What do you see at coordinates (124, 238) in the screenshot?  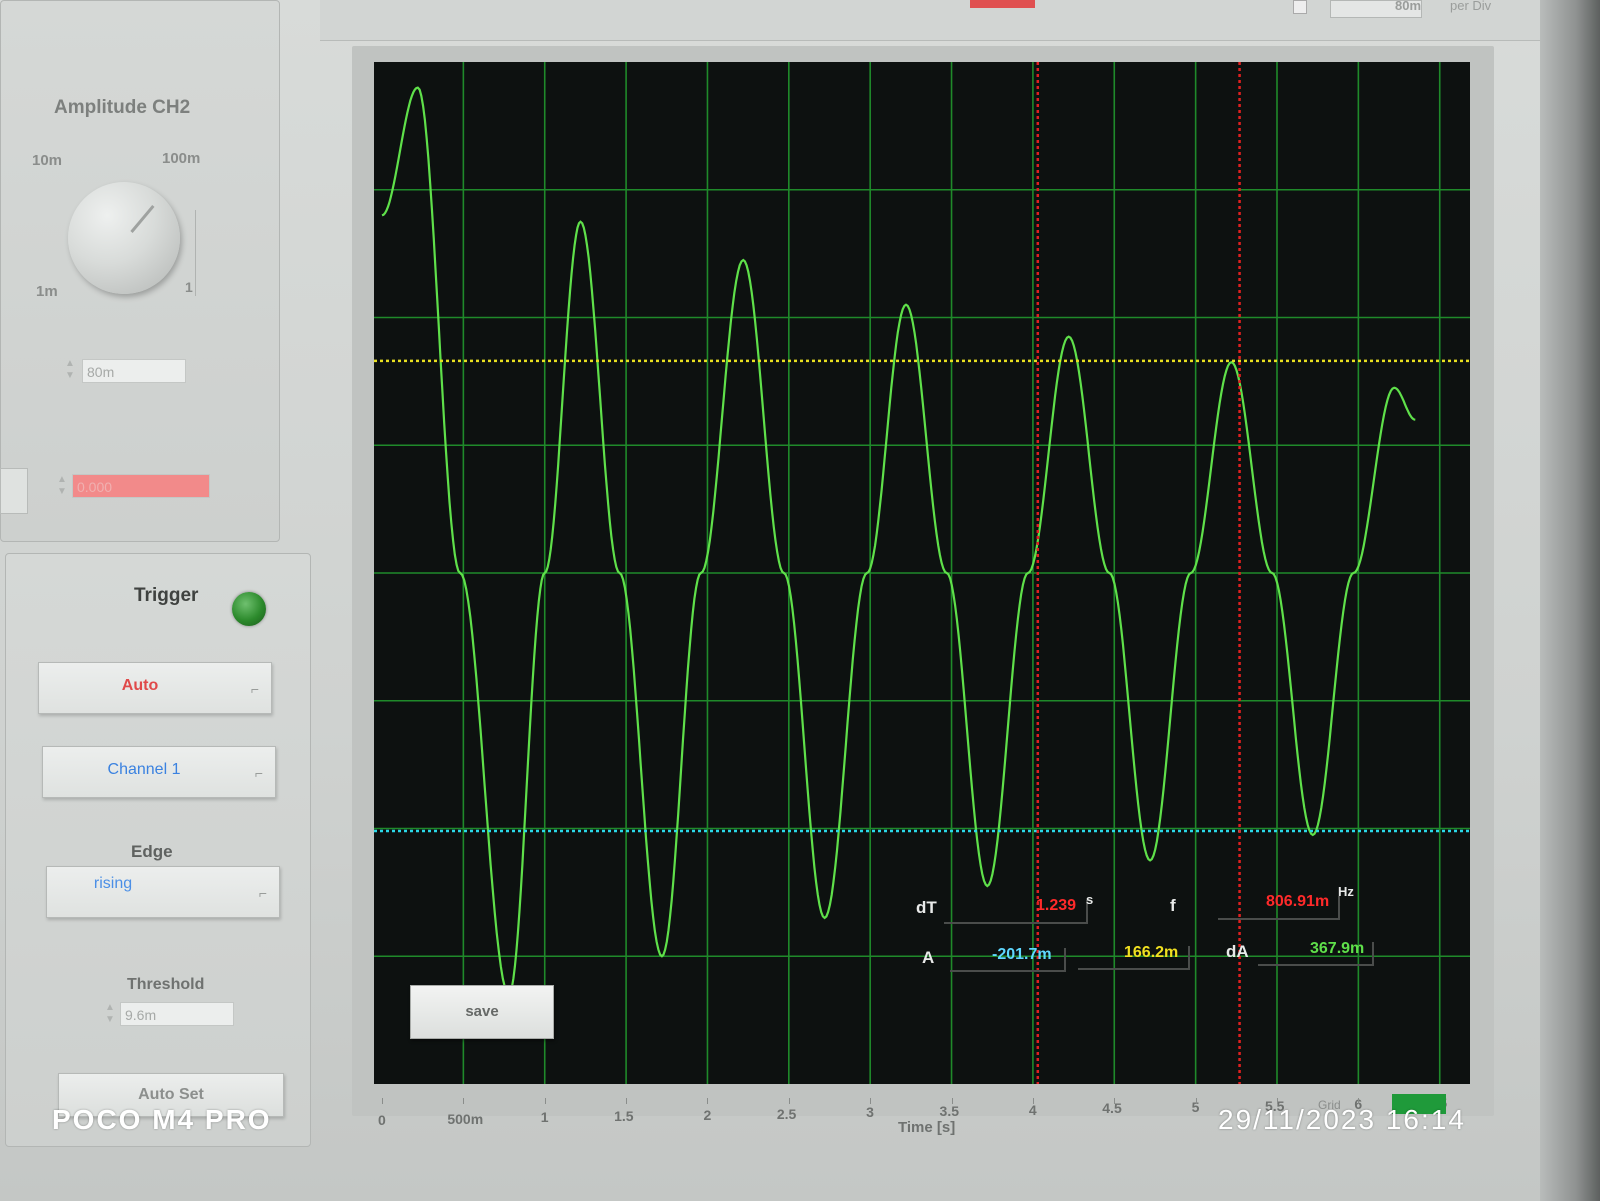 I see `amplitude-knob` at bounding box center [124, 238].